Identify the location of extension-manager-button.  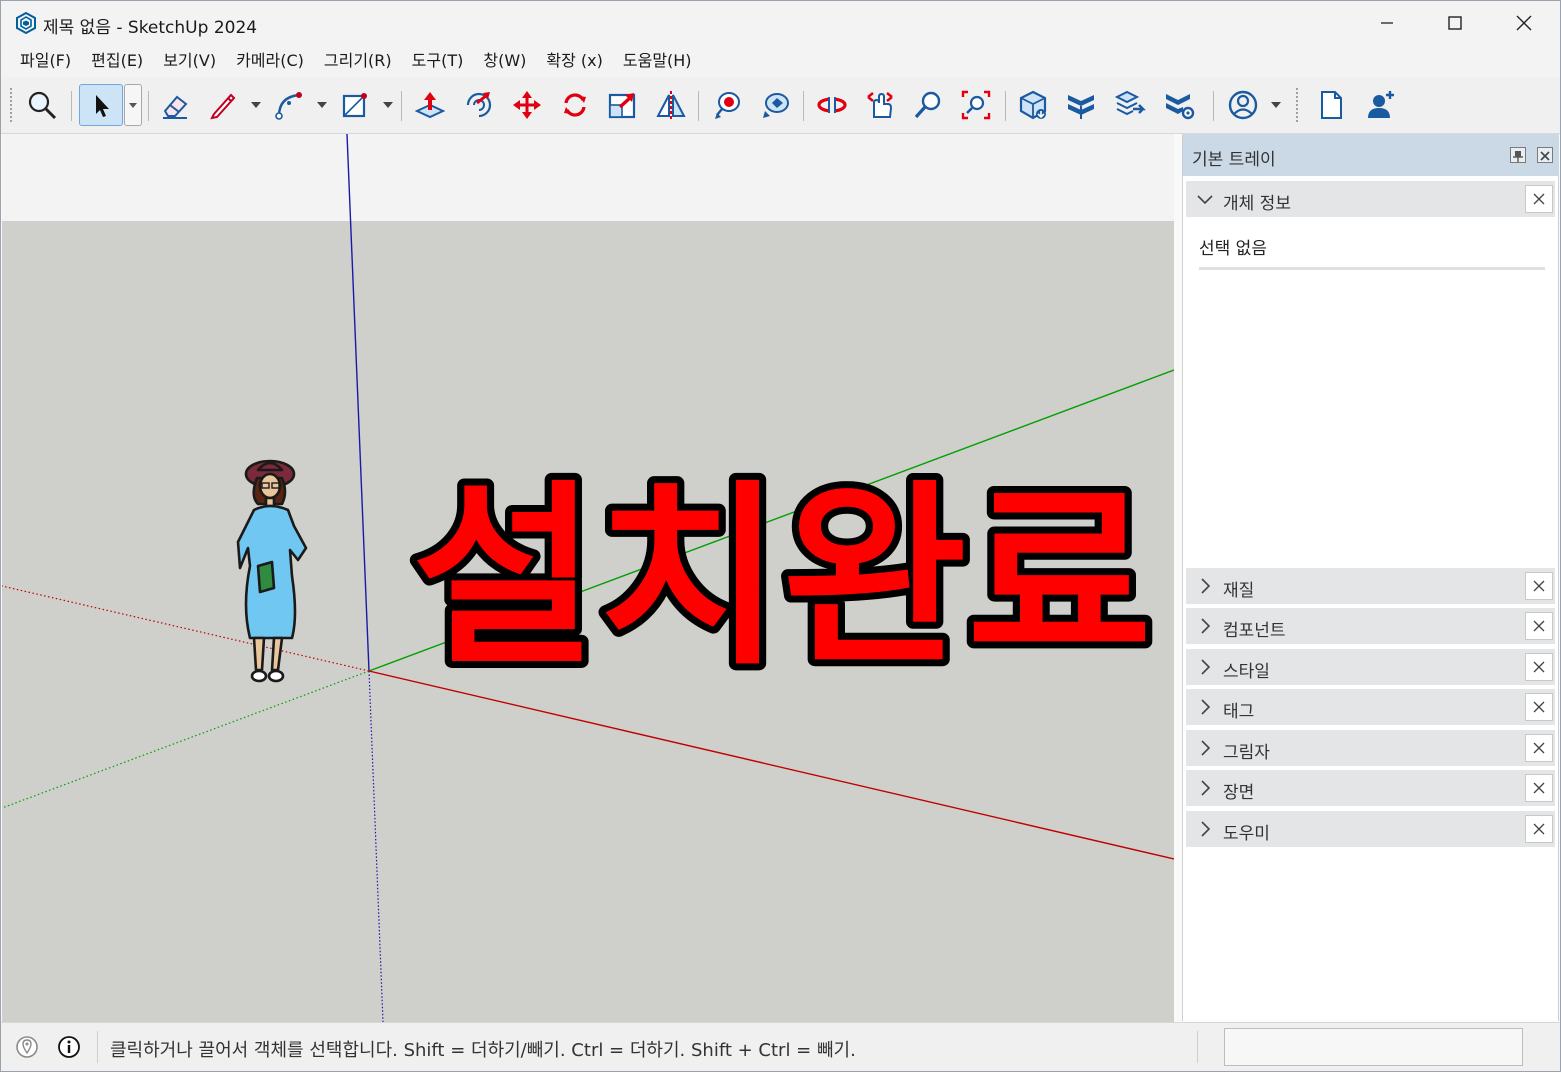
(1179, 105).